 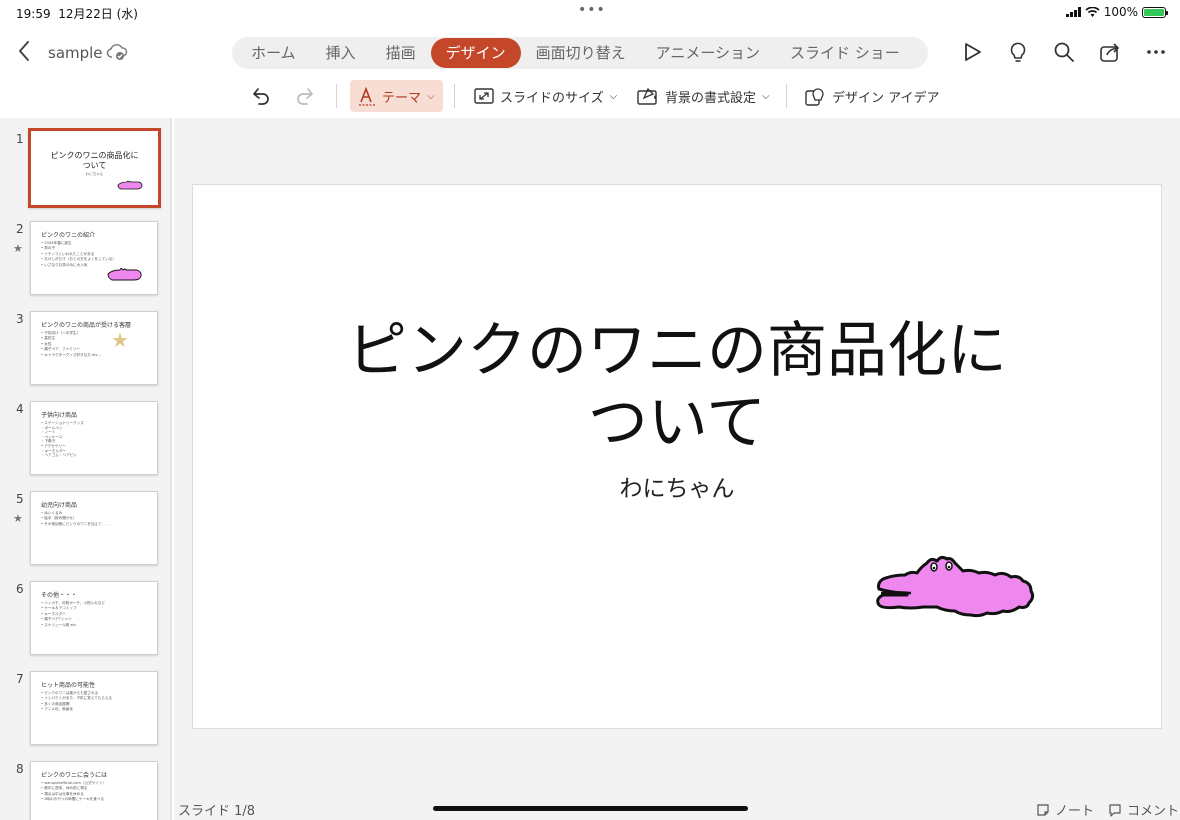 I want to click on tab-slideshow: スライド ショー, so click(x=845, y=53).